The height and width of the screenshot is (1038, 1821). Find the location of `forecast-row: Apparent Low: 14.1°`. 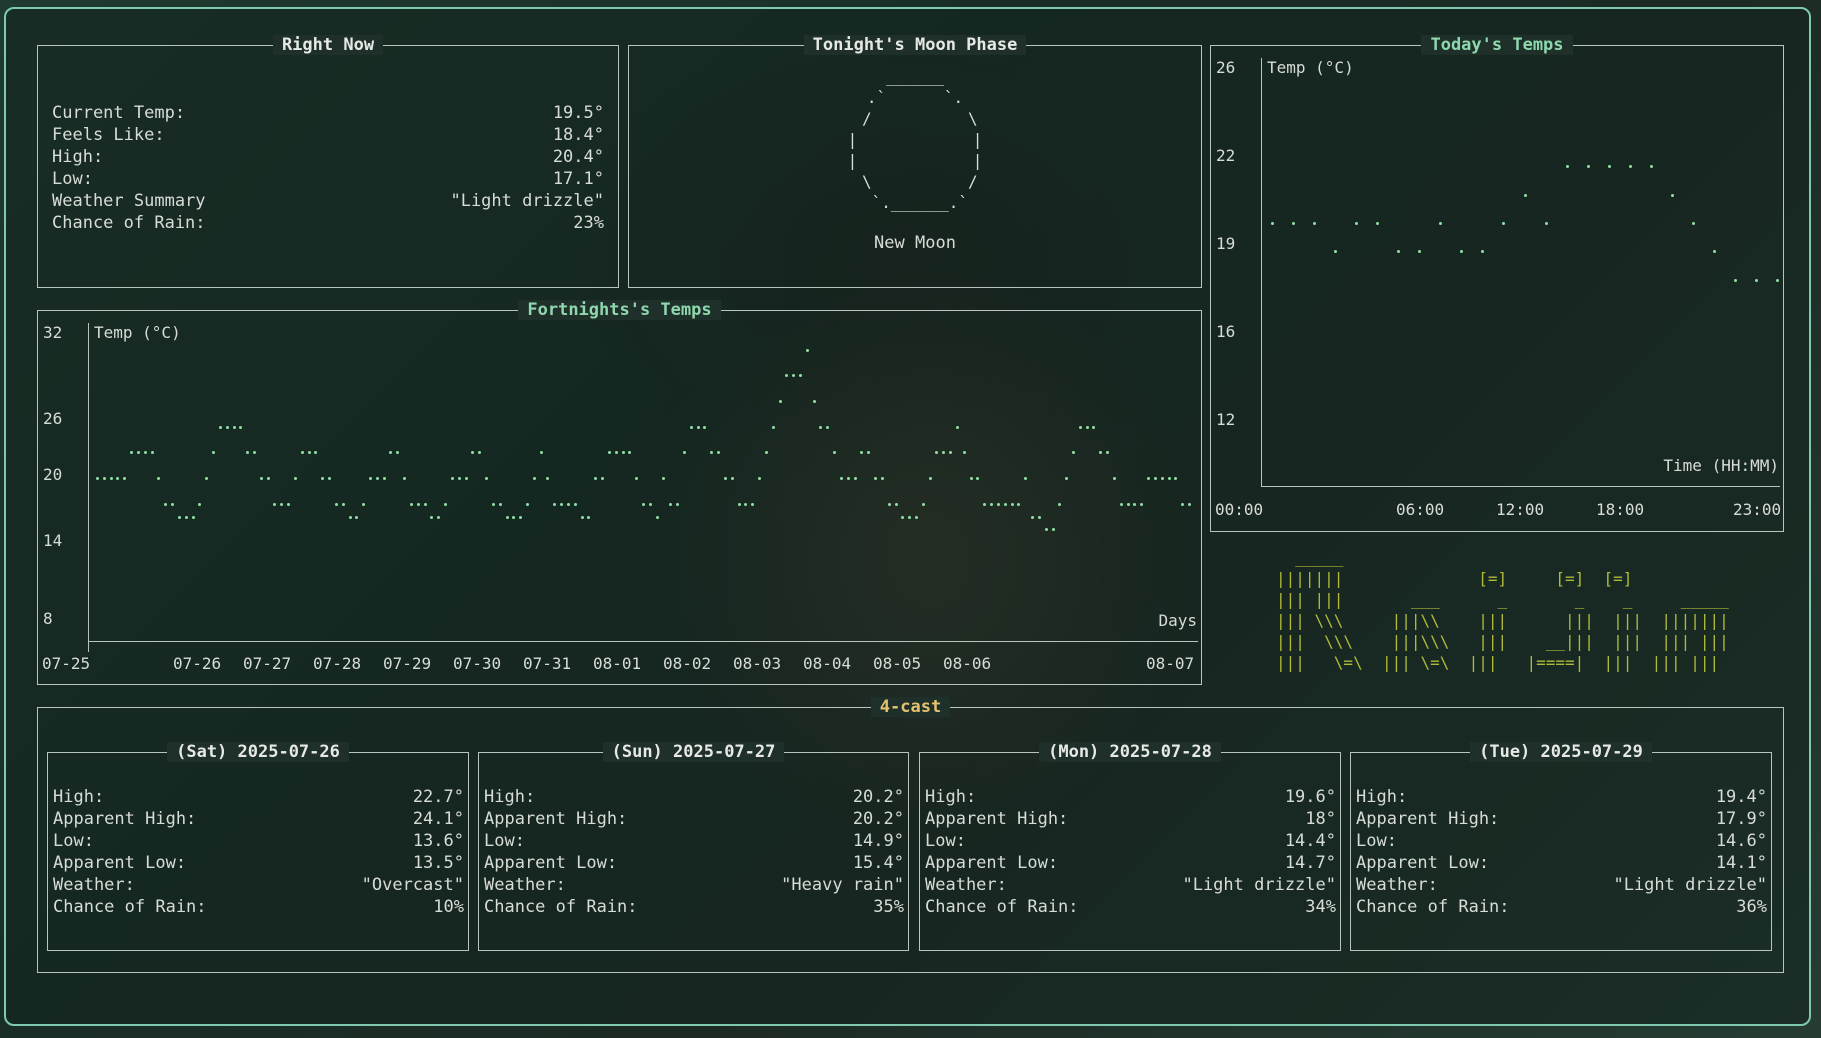

forecast-row: Apparent Low: 14.1° is located at coordinates (1561, 863).